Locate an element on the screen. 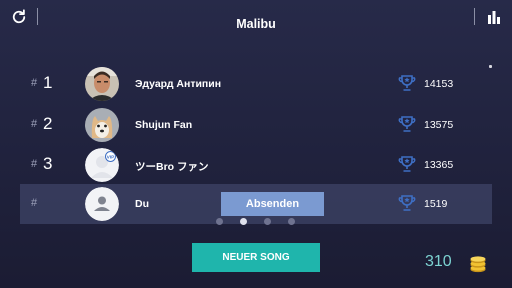  player-name: Du is located at coordinates (142, 204).